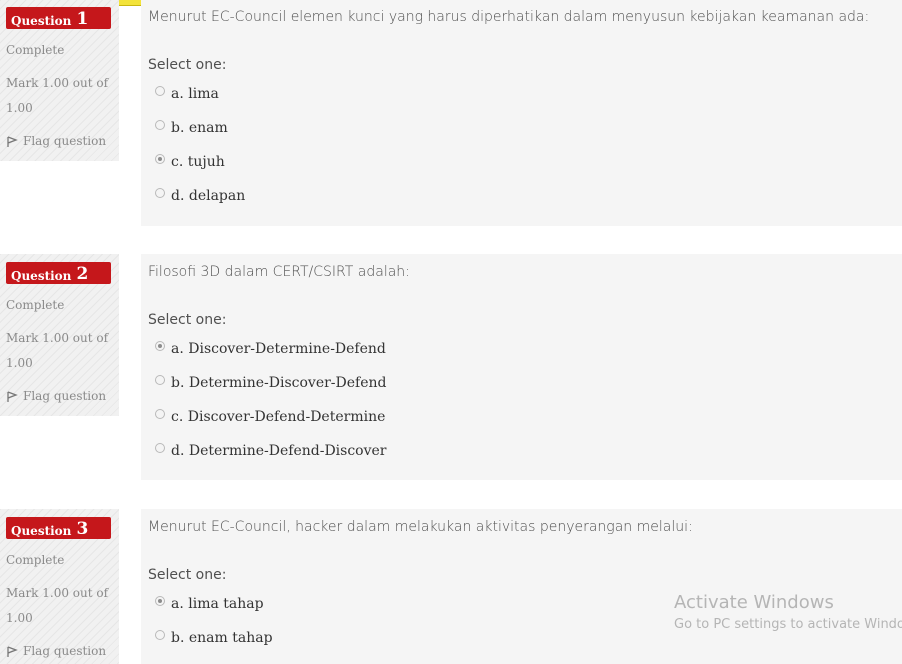 The width and height of the screenshot is (902, 664). I want to click on answer-option-a: a. lima tahap, so click(209, 604).